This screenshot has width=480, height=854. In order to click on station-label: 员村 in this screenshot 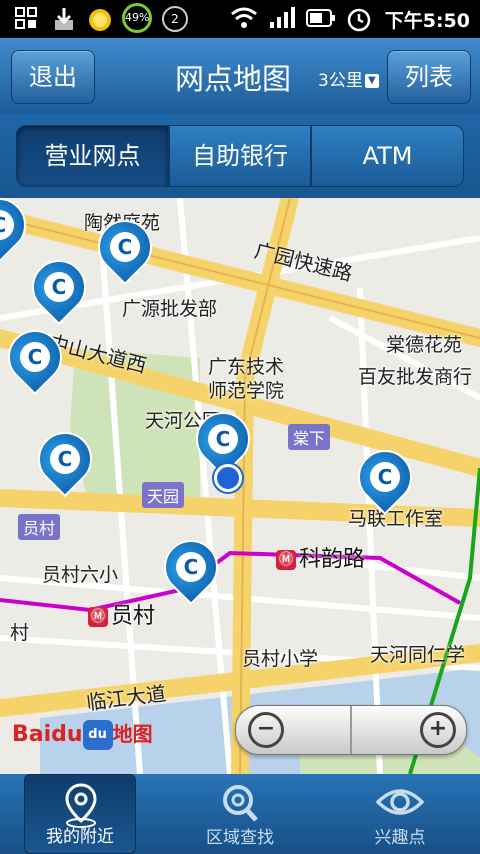, I will do `click(39, 527)`.